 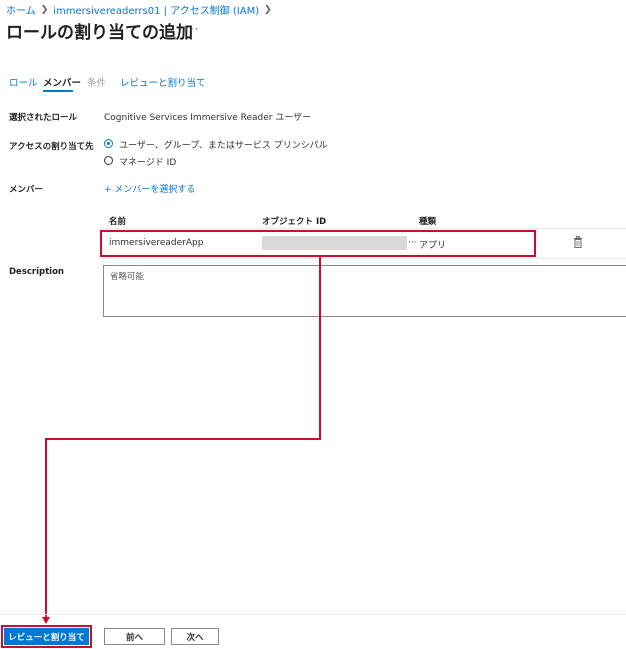 What do you see at coordinates (118, 222) in the screenshot?
I see `column-header-name: 名前` at bounding box center [118, 222].